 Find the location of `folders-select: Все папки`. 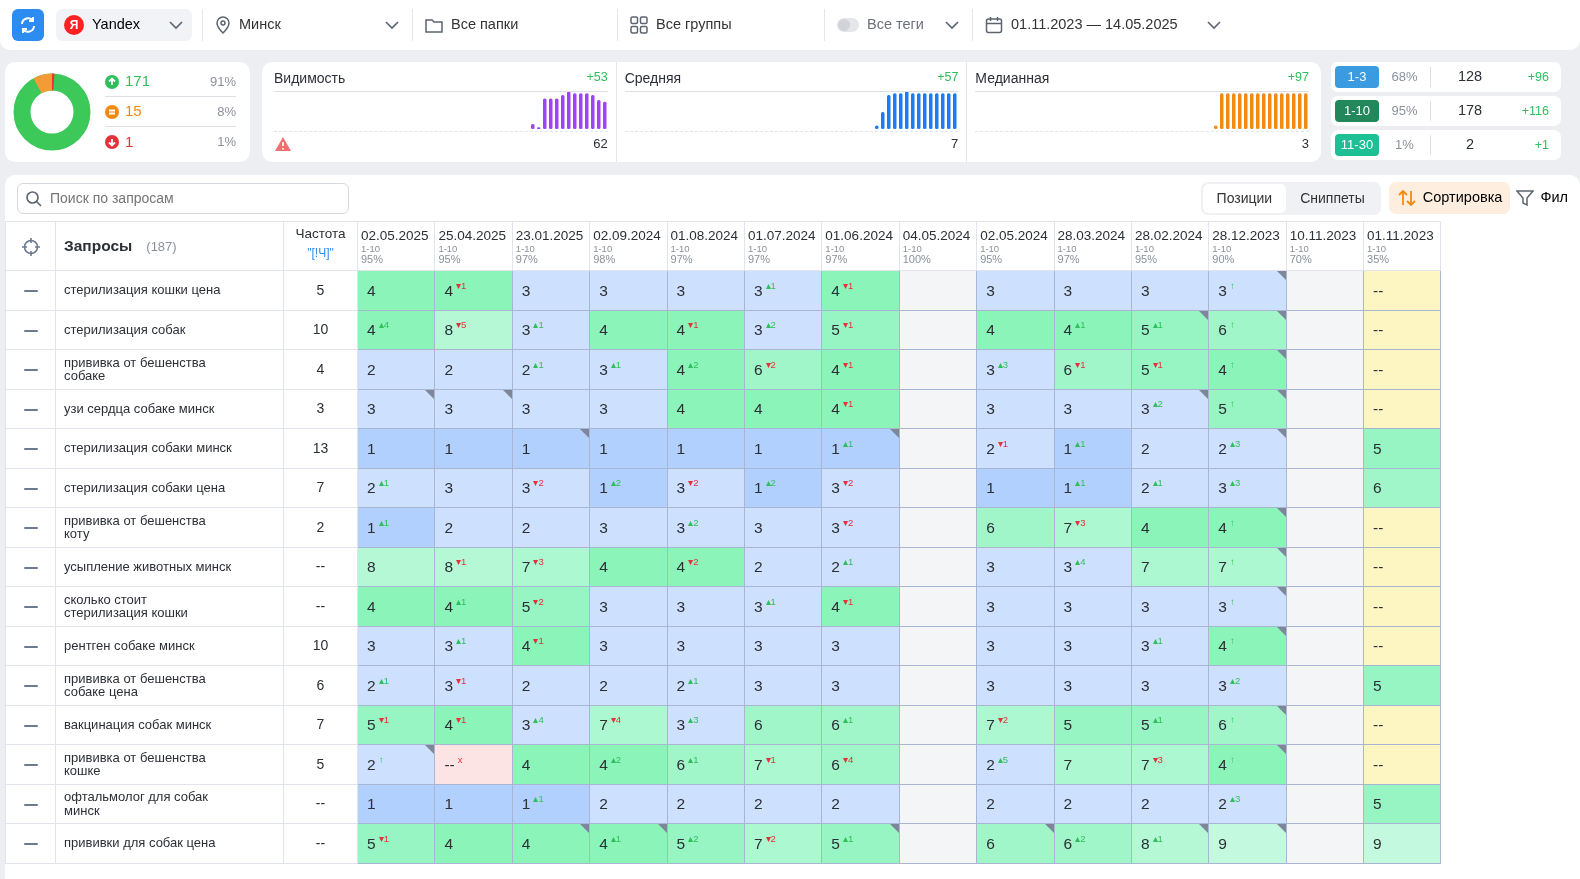

folders-select: Все папки is located at coordinates (485, 25).